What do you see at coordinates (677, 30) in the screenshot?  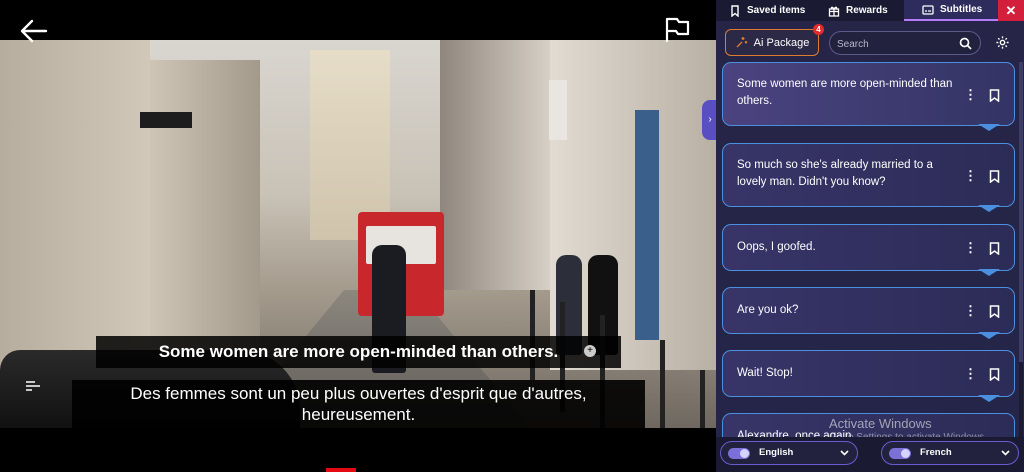 I see `flag-icon` at bounding box center [677, 30].